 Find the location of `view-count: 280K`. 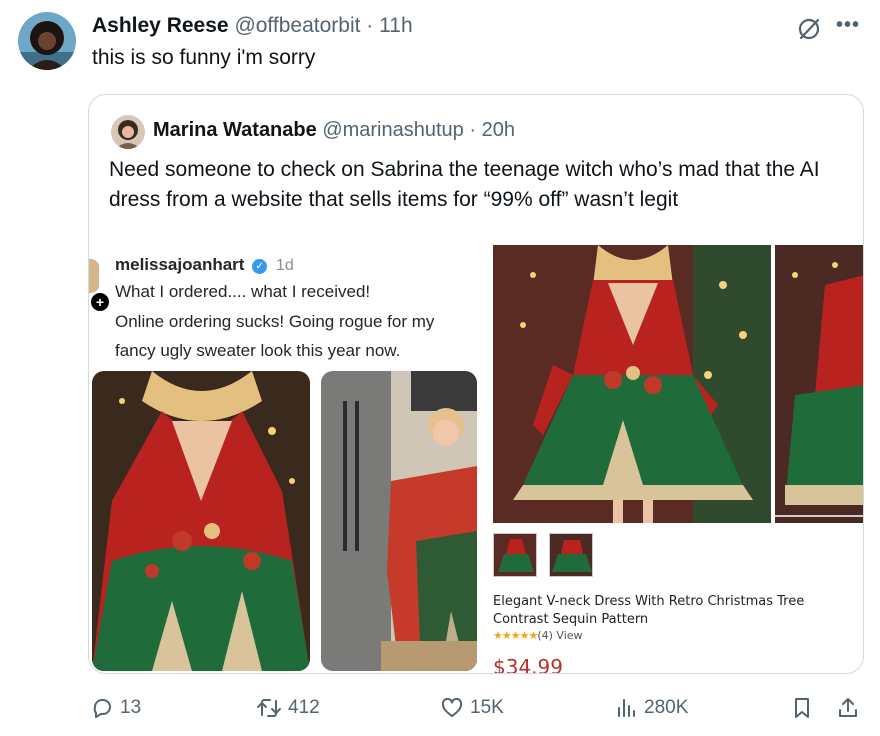

view-count: 280K is located at coordinates (666, 707).